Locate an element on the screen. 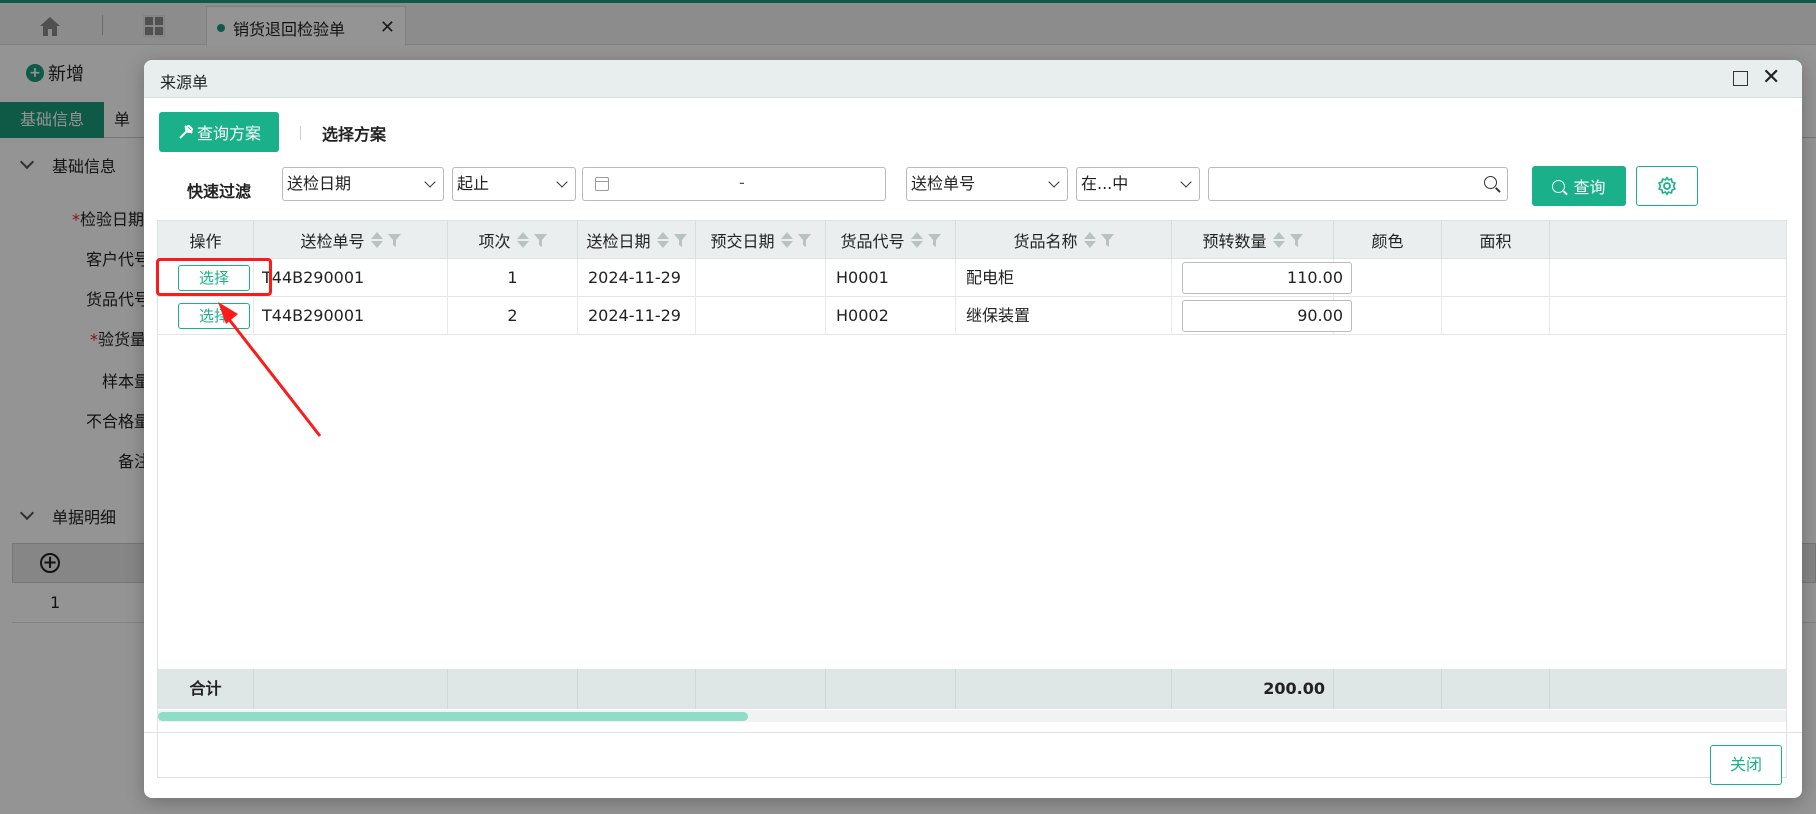 This screenshot has width=1816, height=814. product-name-cell: 继保装置 is located at coordinates (1064, 316).